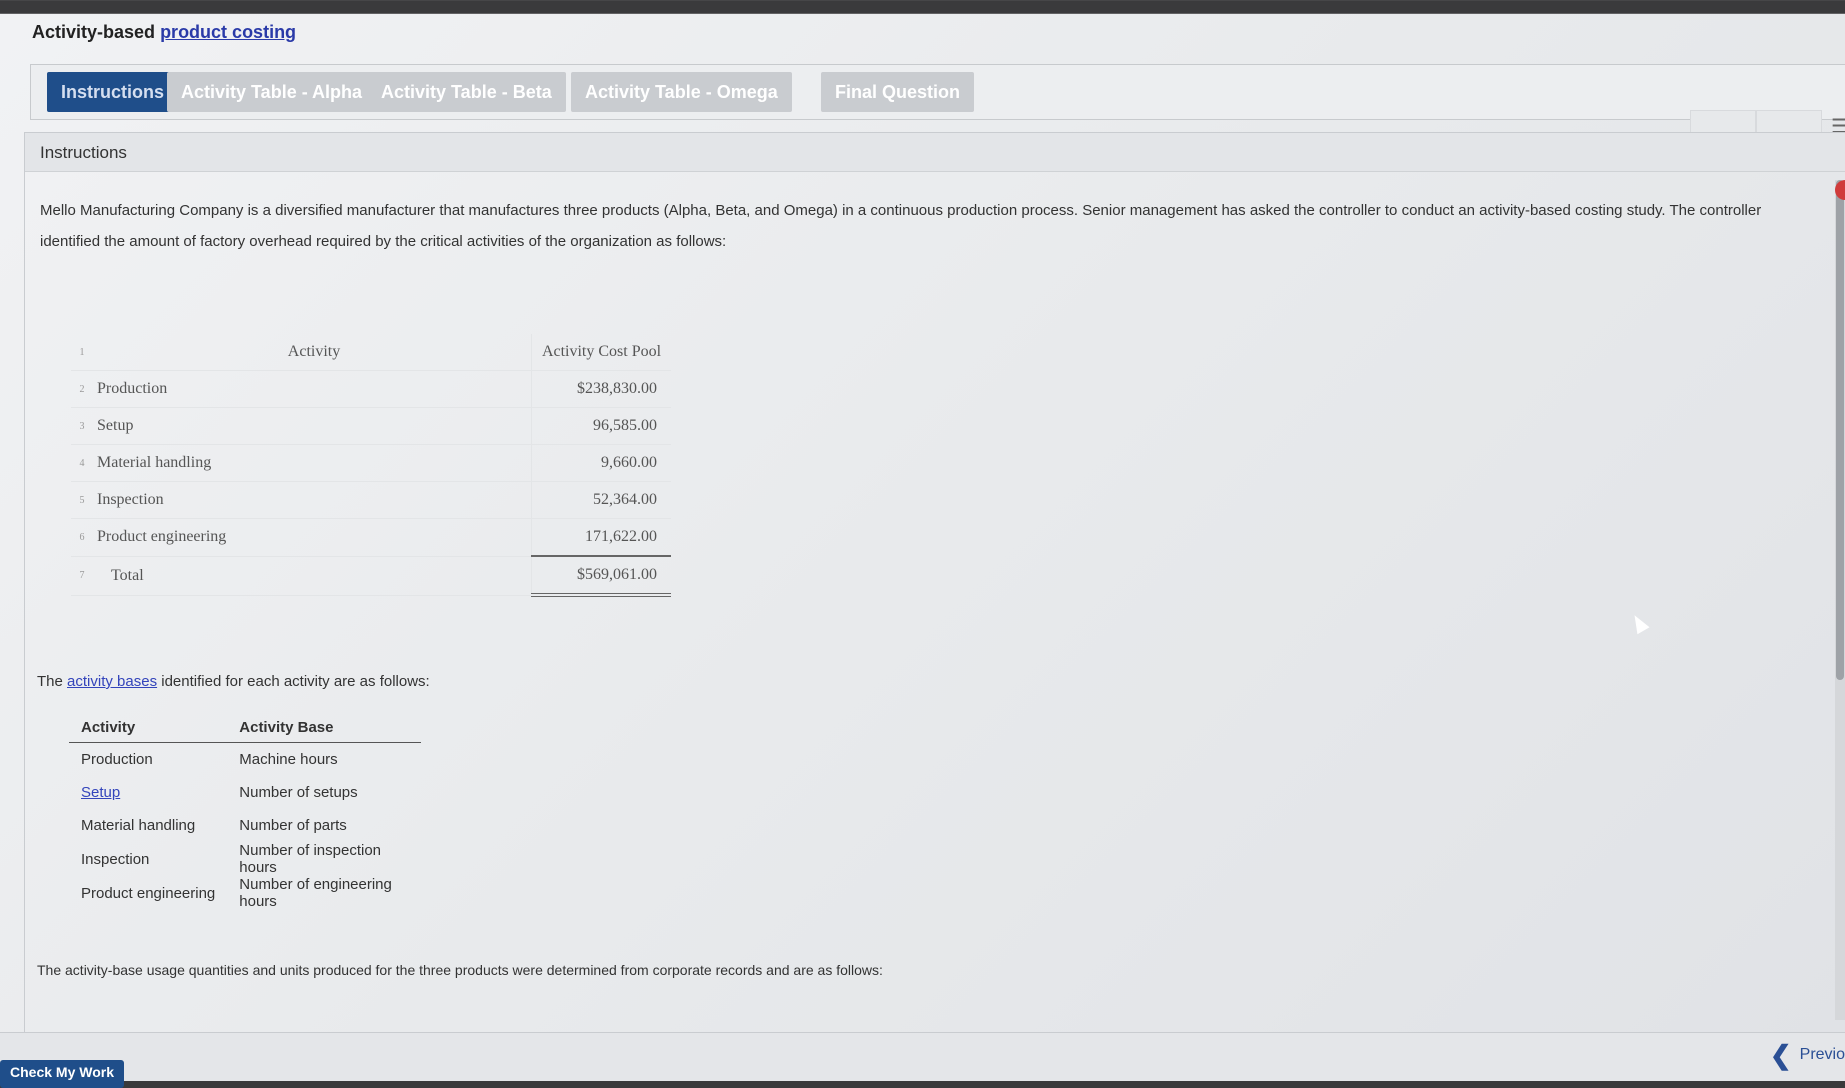 The height and width of the screenshot is (1088, 1845). Describe the element at coordinates (293, 825) in the screenshot. I see `activity-base-cell: Number of parts` at that location.